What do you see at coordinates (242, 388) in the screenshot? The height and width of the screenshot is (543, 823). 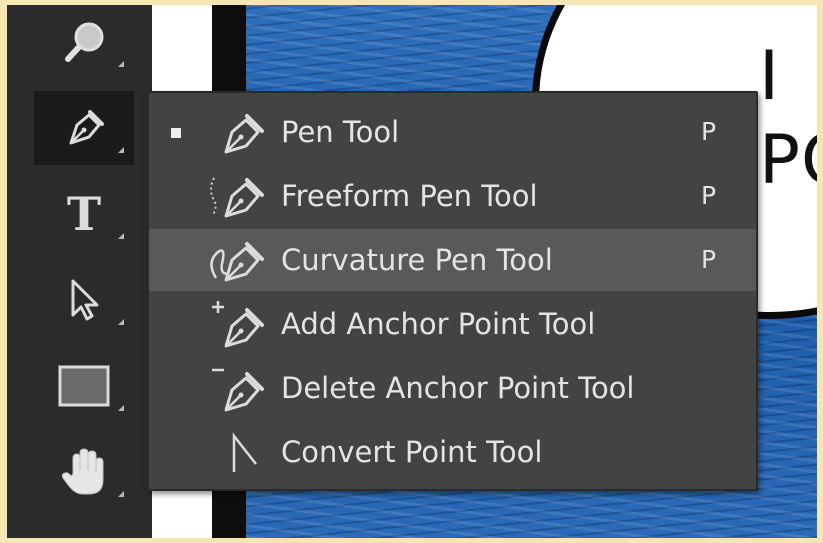 I see `delete-anchor-point-icon` at bounding box center [242, 388].